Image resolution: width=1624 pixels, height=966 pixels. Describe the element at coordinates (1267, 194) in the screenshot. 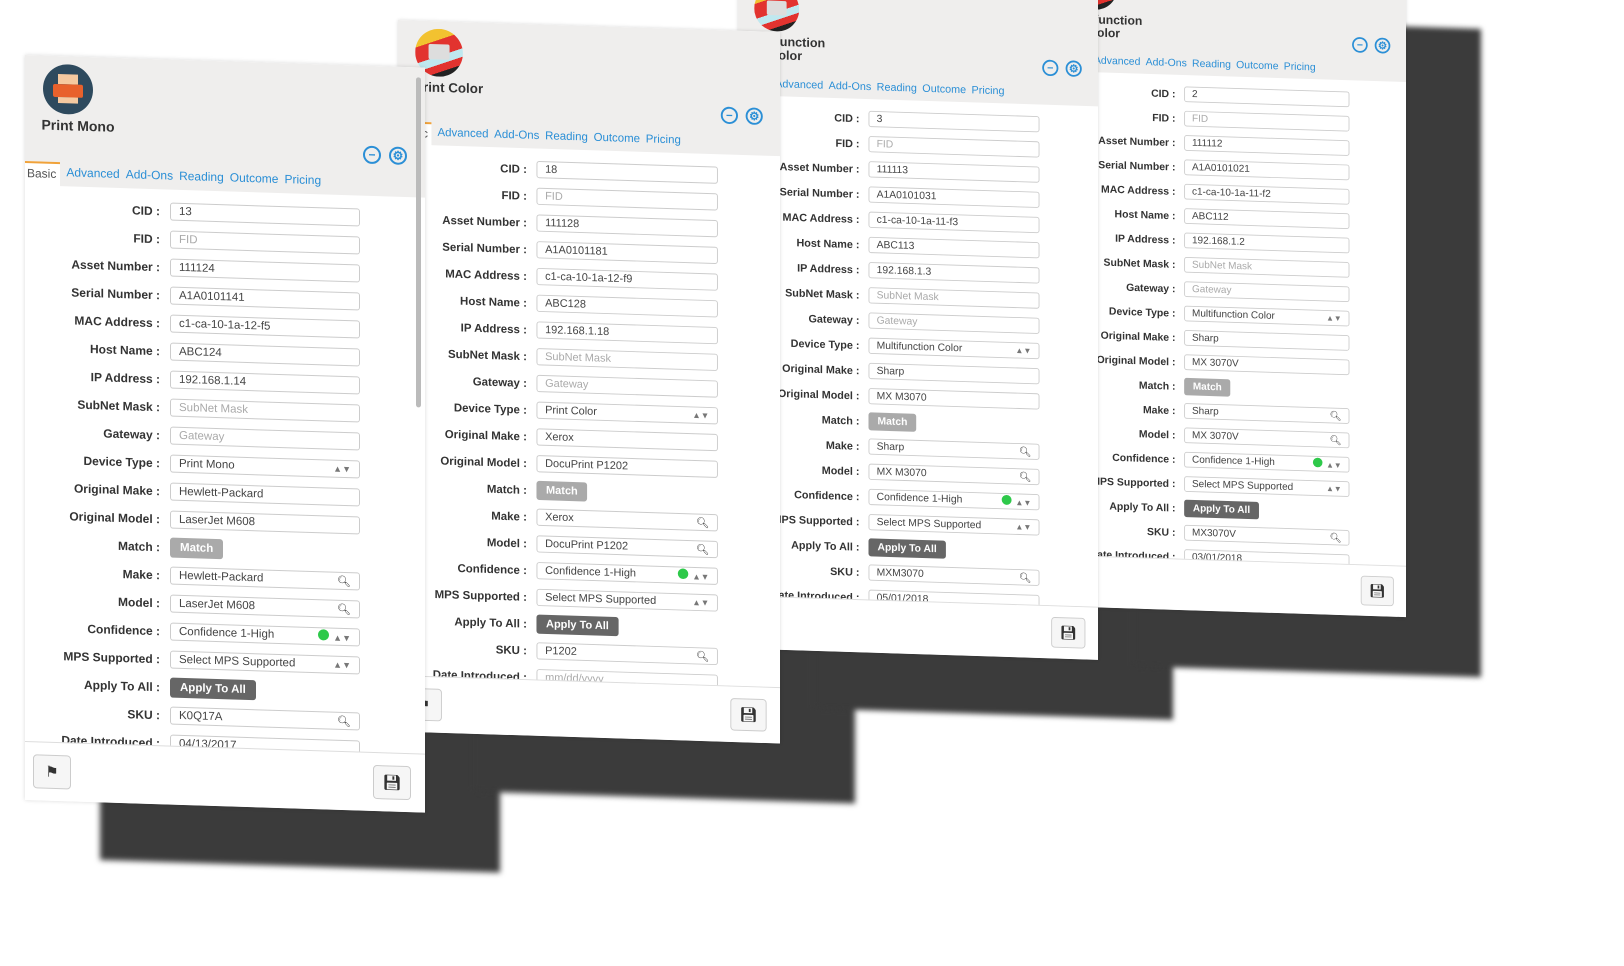

I see `mac-input: c1-ca-10-1a-11-f2` at that location.